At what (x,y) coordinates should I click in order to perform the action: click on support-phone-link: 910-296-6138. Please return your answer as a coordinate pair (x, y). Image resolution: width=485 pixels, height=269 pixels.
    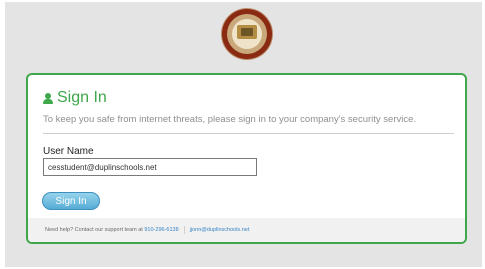
    Looking at the image, I should click on (161, 230).